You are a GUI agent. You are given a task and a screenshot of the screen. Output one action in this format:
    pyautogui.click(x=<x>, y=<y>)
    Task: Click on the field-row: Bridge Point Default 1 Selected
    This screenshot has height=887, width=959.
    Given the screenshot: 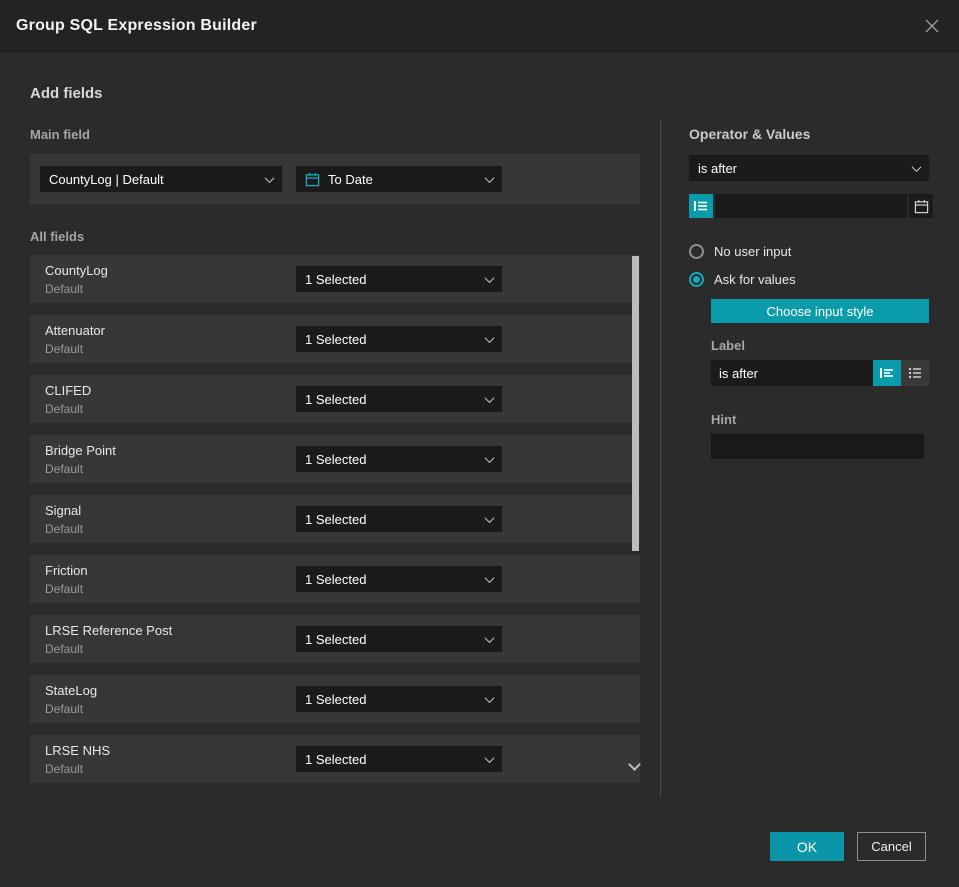 What is the action you would take?
    pyautogui.click(x=335, y=459)
    